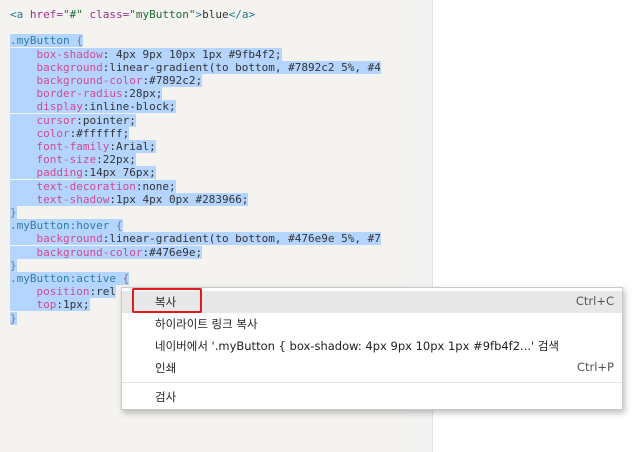 The height and width of the screenshot is (452, 642). I want to click on code-token: :#476e9e;, so click(172, 252).